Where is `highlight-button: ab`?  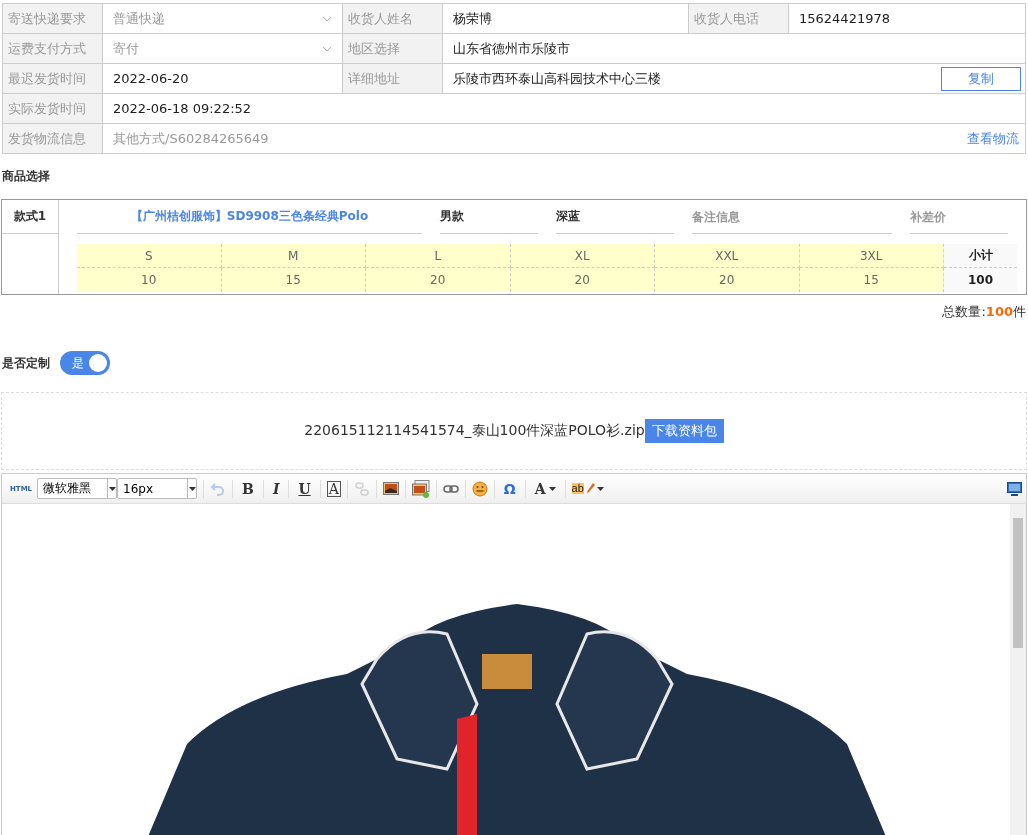
highlight-button: ab is located at coordinates (587, 488).